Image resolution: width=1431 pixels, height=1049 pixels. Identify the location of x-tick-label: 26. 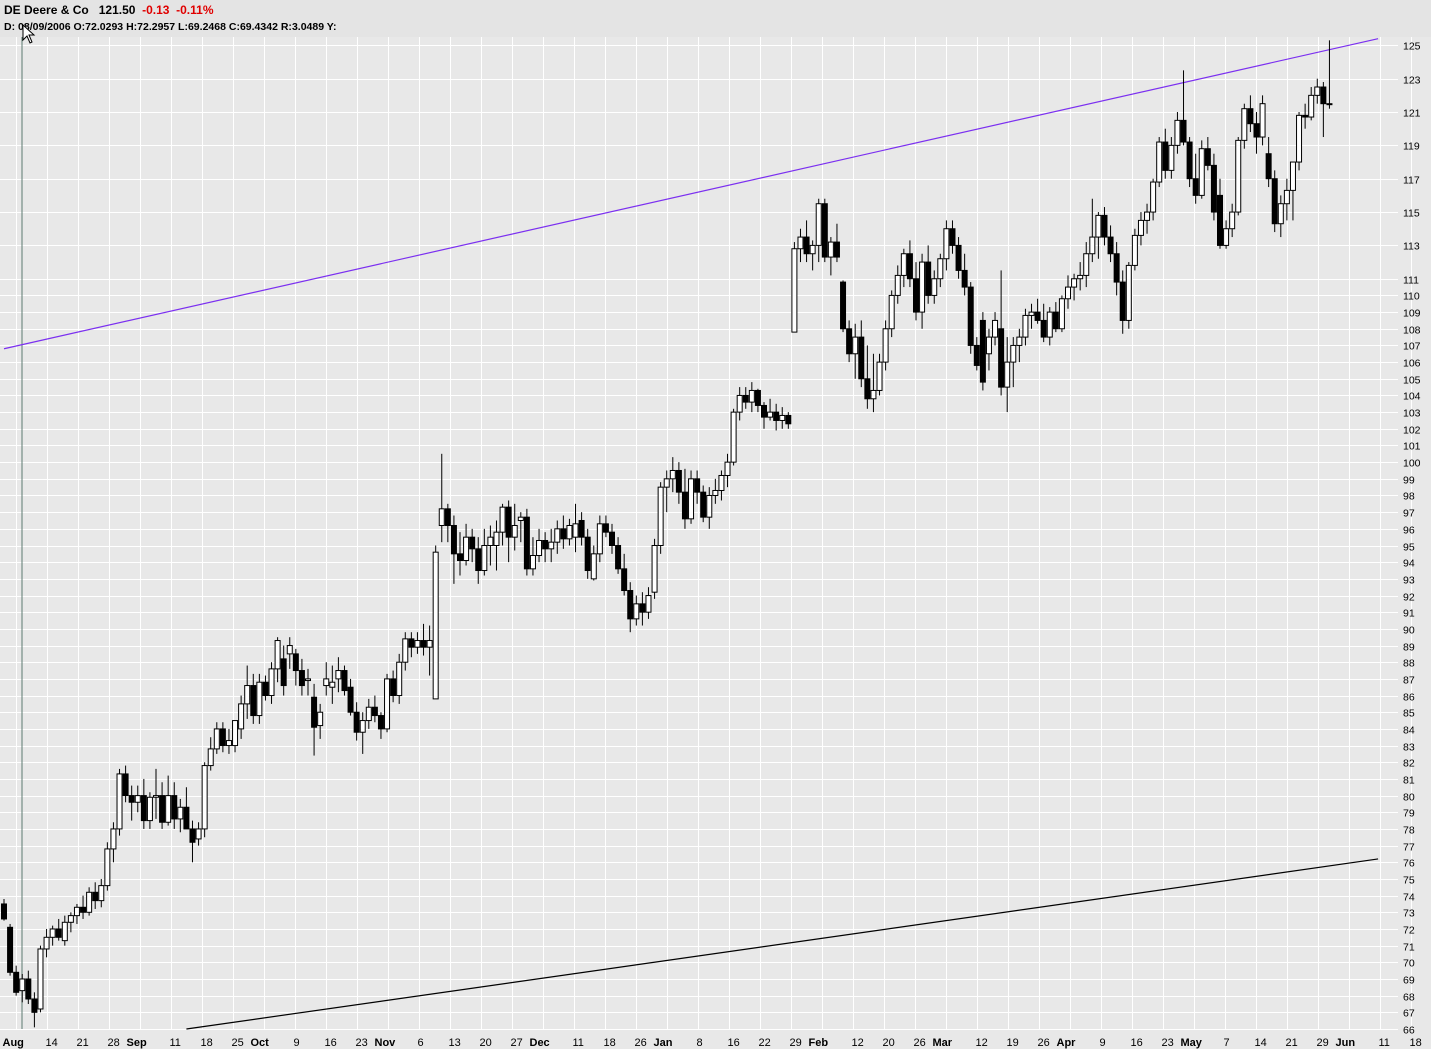
(1044, 1043).